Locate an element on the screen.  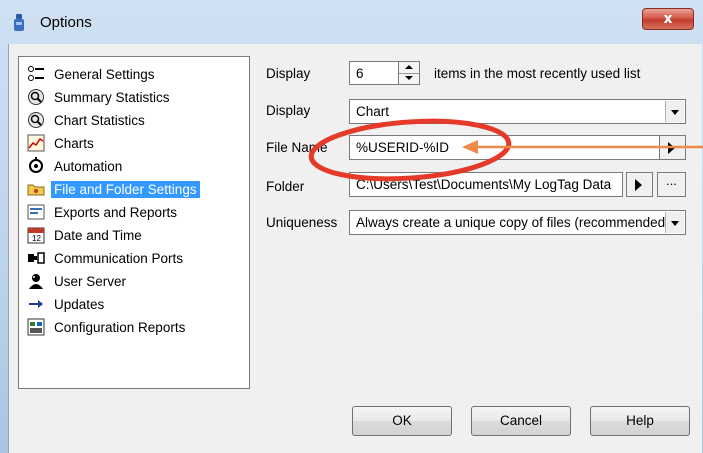
display-count-label: Display is located at coordinates (288, 73).